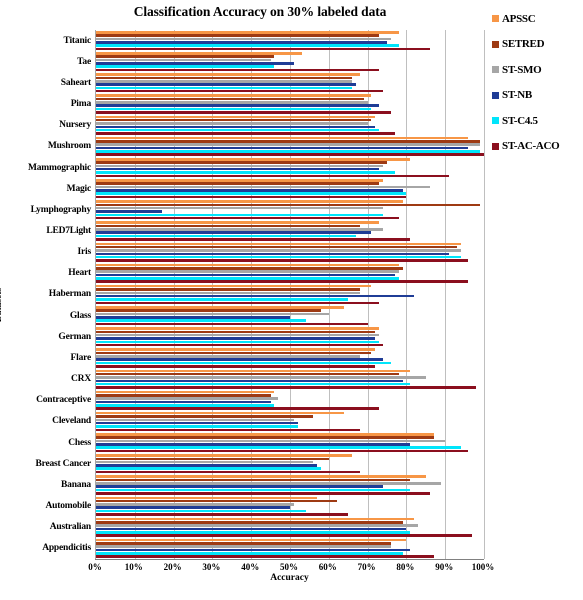  Describe the element at coordinates (537, 121) in the screenshot. I see `legend-item: ST-C4.5` at that location.